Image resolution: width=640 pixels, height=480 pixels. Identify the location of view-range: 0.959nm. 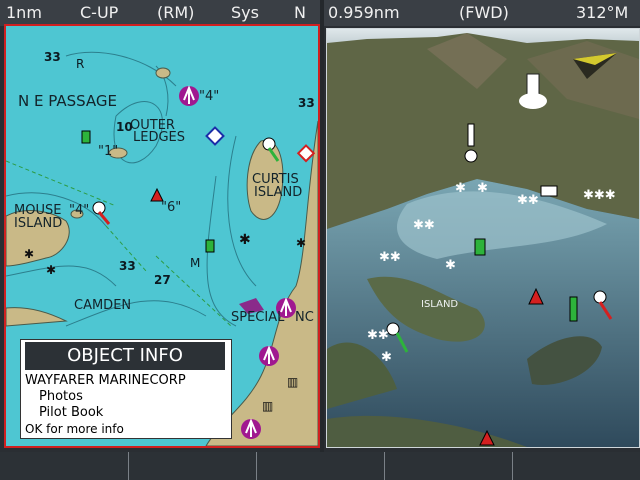
(364, 12).